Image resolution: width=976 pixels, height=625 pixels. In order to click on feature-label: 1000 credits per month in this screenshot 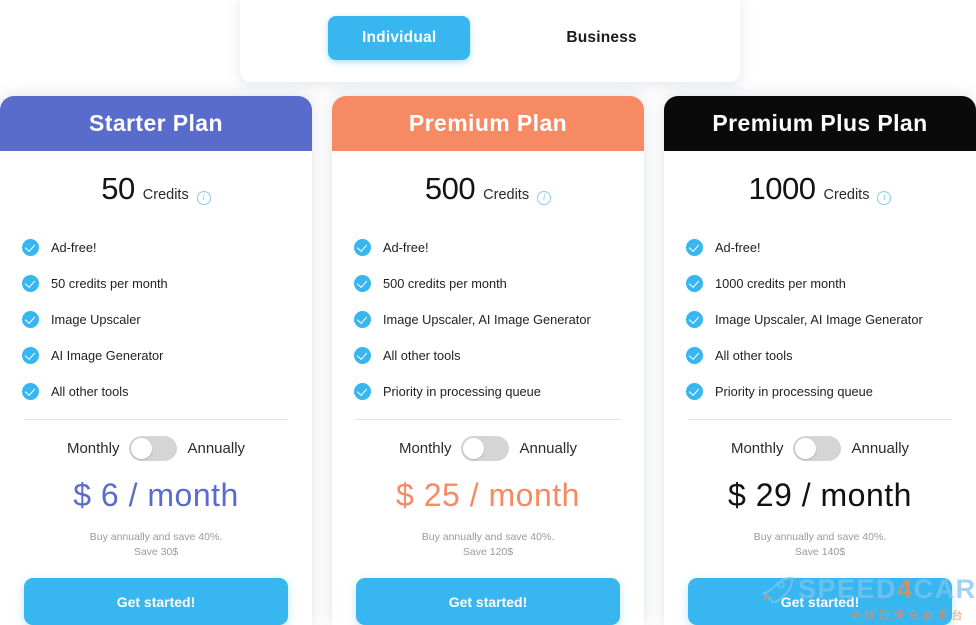, I will do `click(780, 283)`.